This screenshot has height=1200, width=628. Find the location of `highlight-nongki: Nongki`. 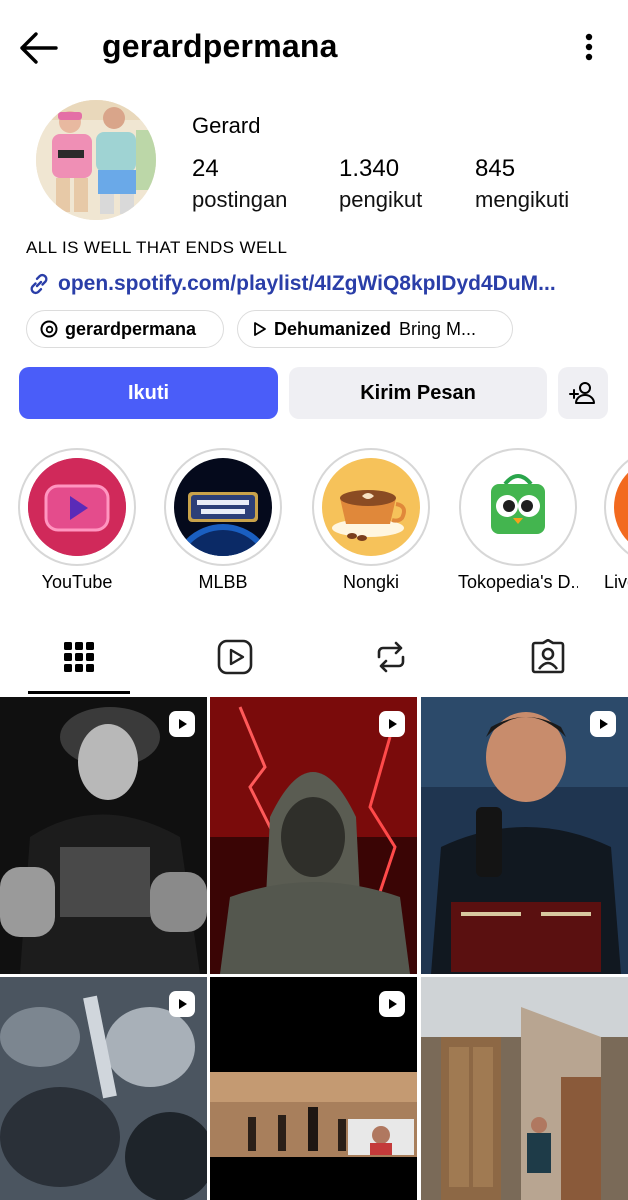

highlight-nongki: Nongki is located at coordinates (371, 520).